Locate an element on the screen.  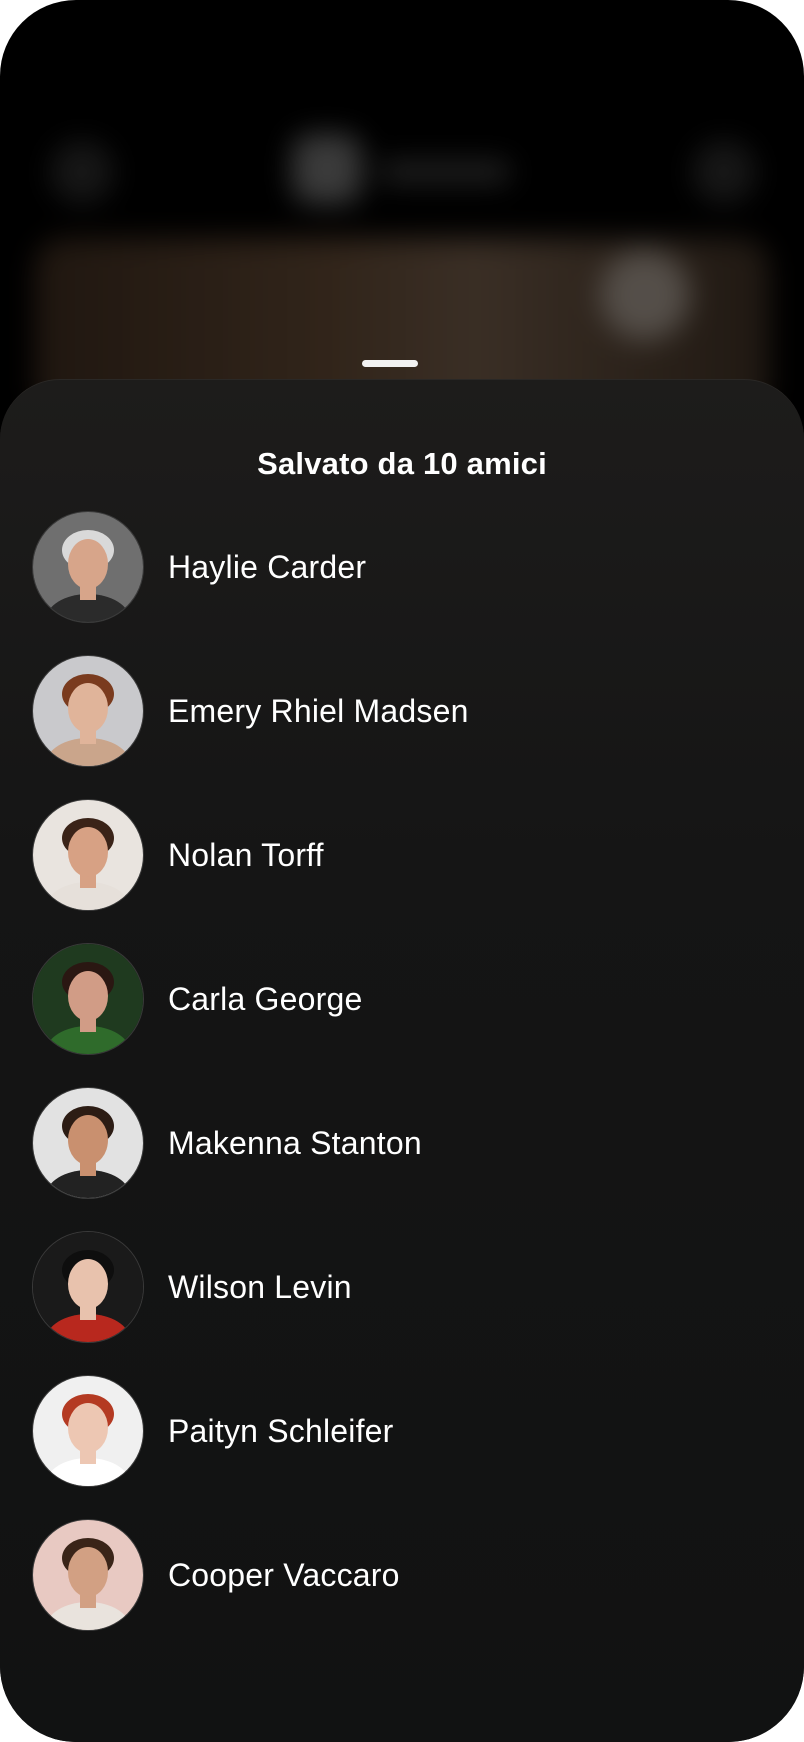
sheet-grab-handle is located at coordinates (390, 363).